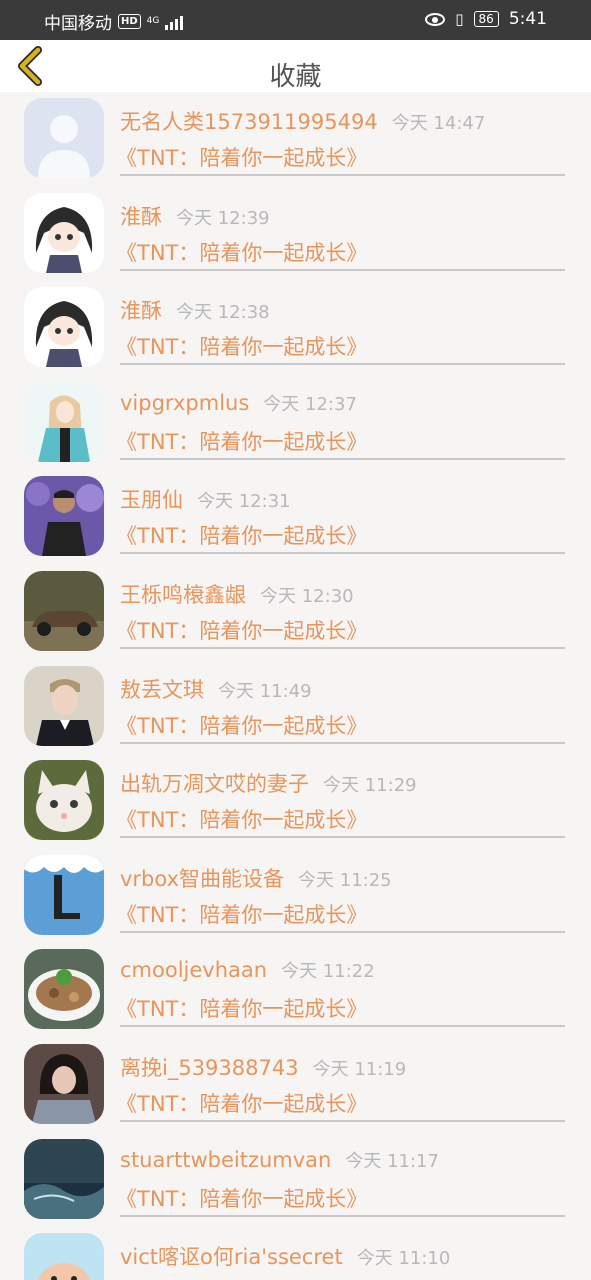  Describe the element at coordinates (223, 313) in the screenshot. I see `timestamp: 今天 12:38` at that location.